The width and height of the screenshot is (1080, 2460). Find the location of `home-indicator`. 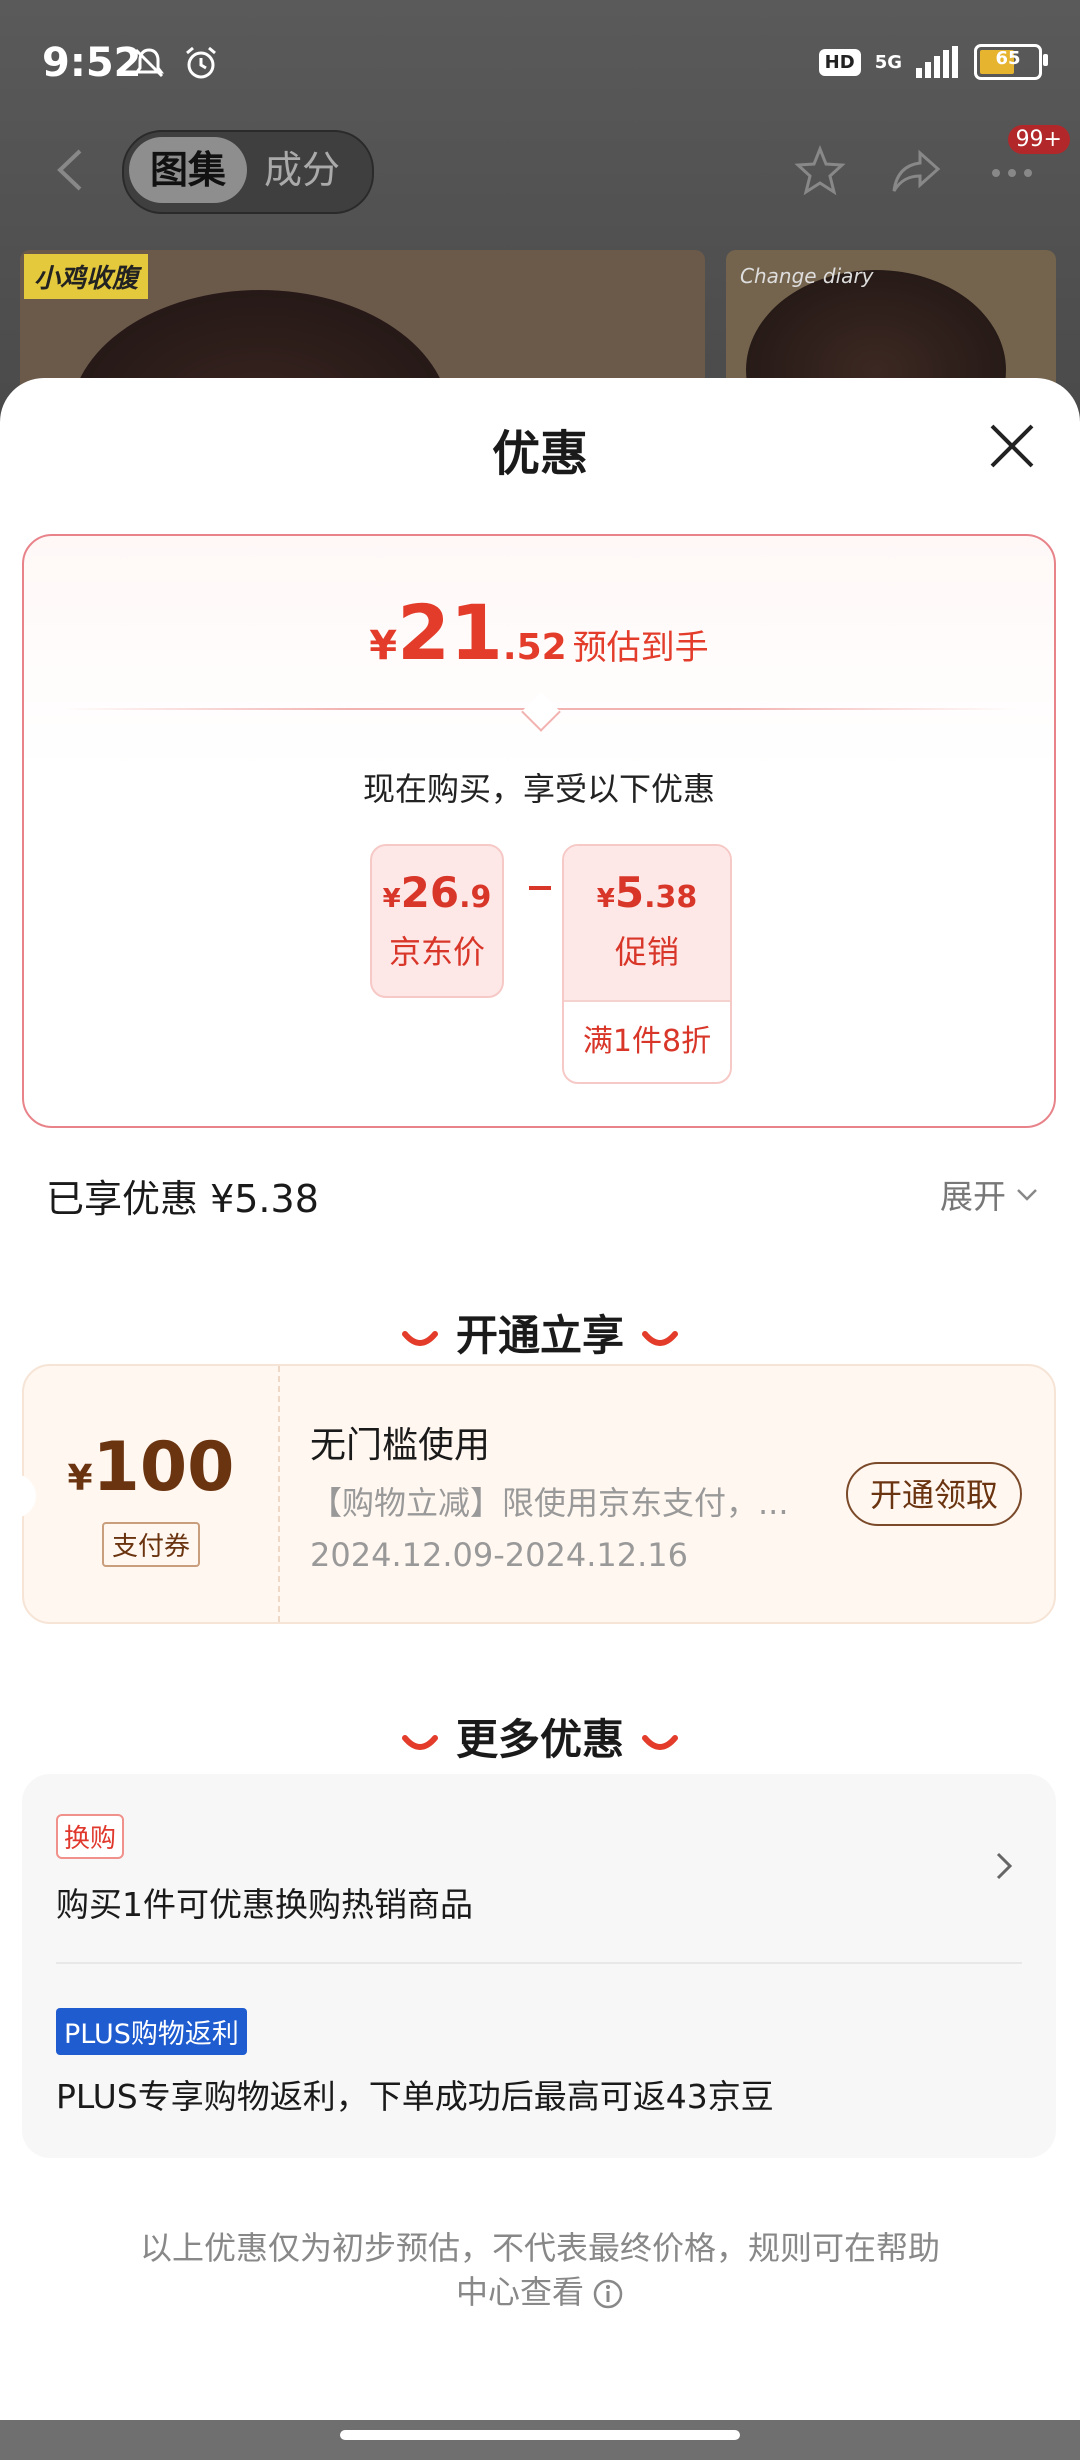

home-indicator is located at coordinates (540, 2435).